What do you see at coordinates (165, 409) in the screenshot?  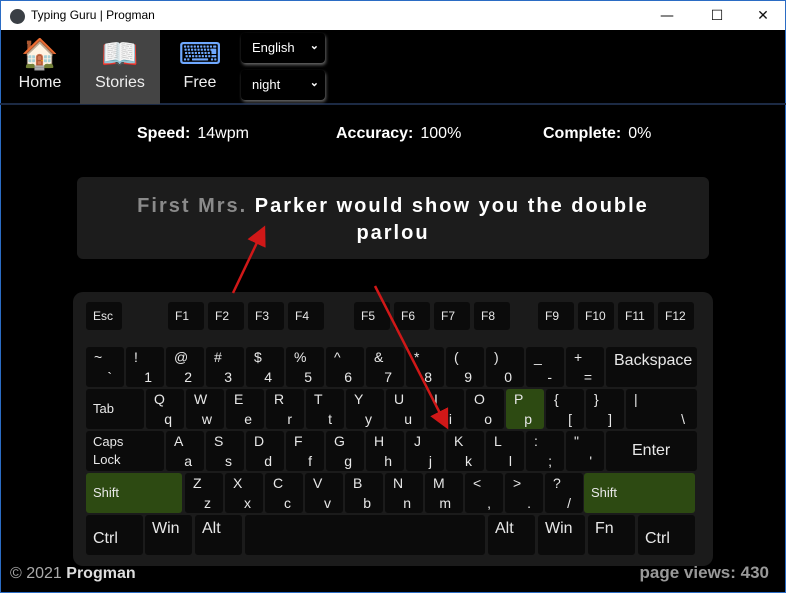 I see `key-q: Qq` at bounding box center [165, 409].